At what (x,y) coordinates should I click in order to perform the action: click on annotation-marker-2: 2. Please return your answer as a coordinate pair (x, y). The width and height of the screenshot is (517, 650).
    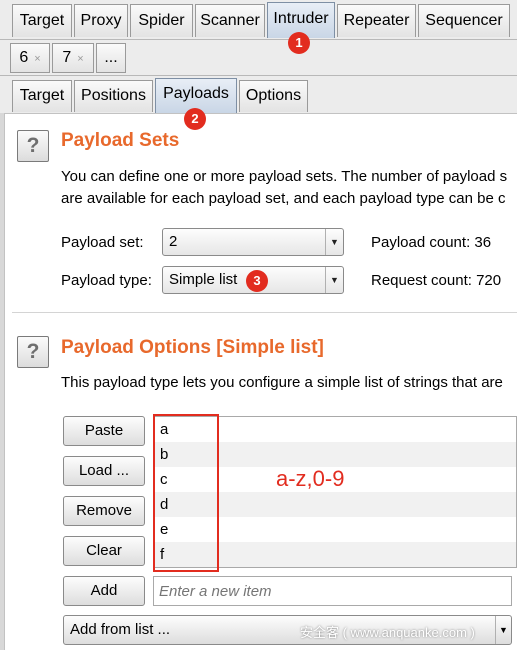
    Looking at the image, I should click on (195, 119).